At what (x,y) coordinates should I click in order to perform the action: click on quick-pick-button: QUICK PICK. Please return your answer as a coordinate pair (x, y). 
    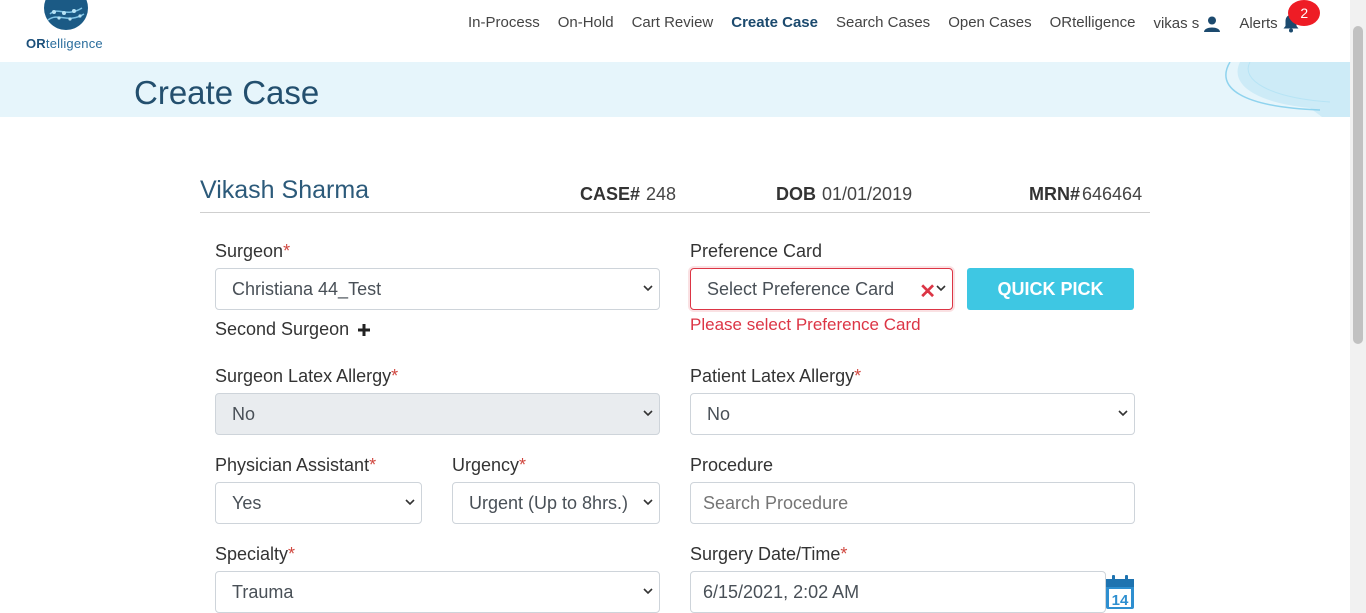
    Looking at the image, I should click on (1050, 289).